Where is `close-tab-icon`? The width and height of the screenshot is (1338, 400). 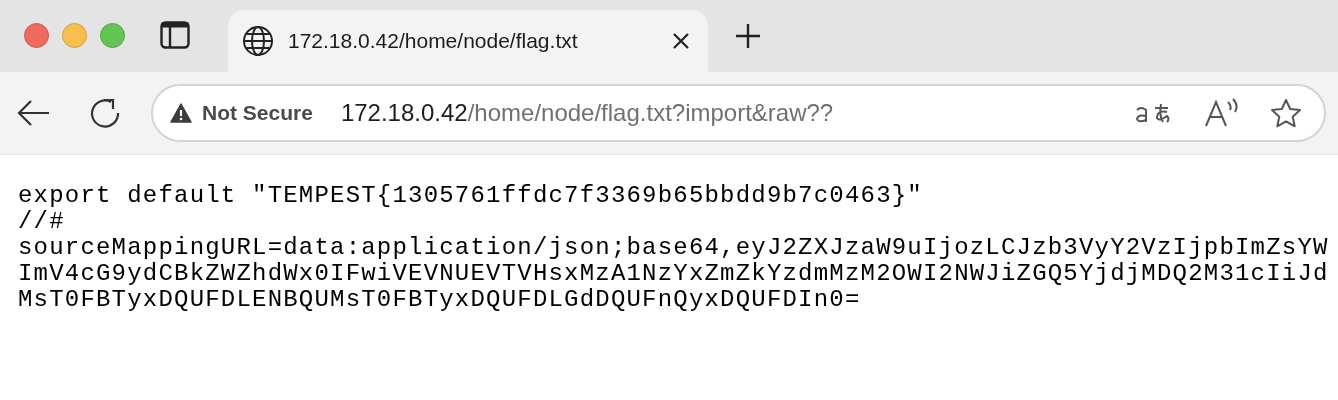 close-tab-icon is located at coordinates (681, 41).